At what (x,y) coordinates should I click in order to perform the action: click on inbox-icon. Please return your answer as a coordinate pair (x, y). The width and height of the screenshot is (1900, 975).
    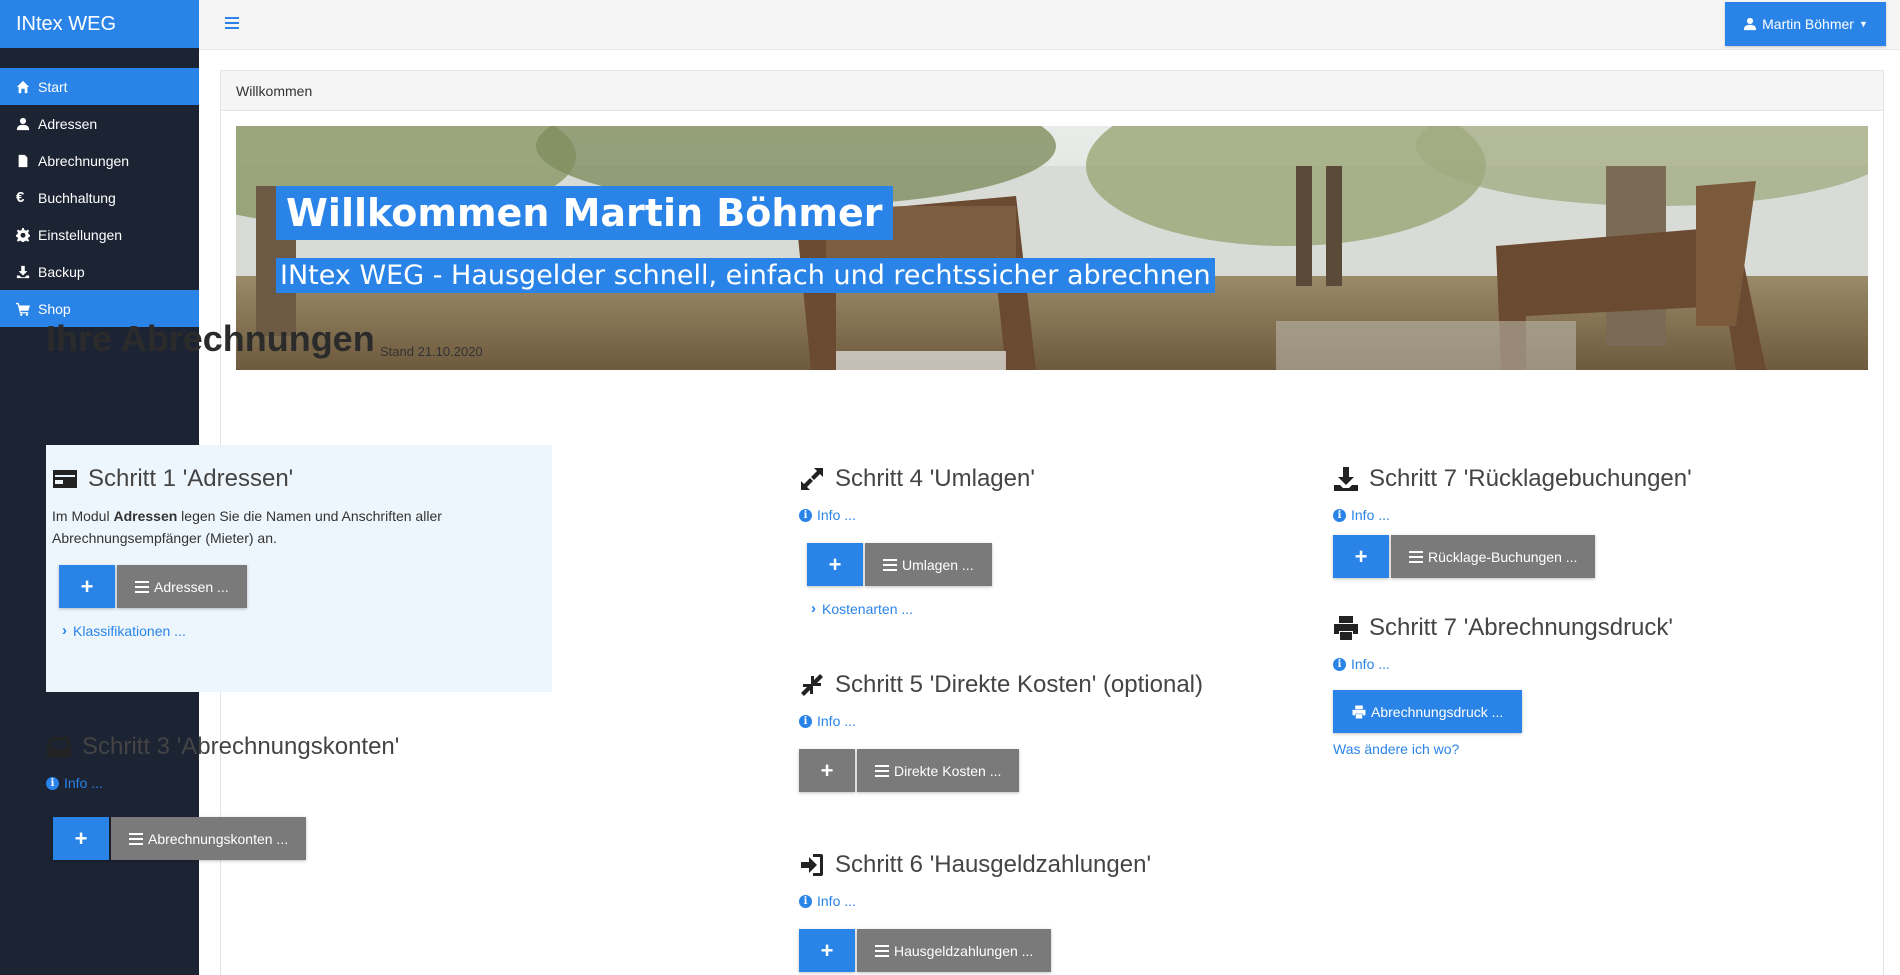
    Looking at the image, I should click on (60, 747).